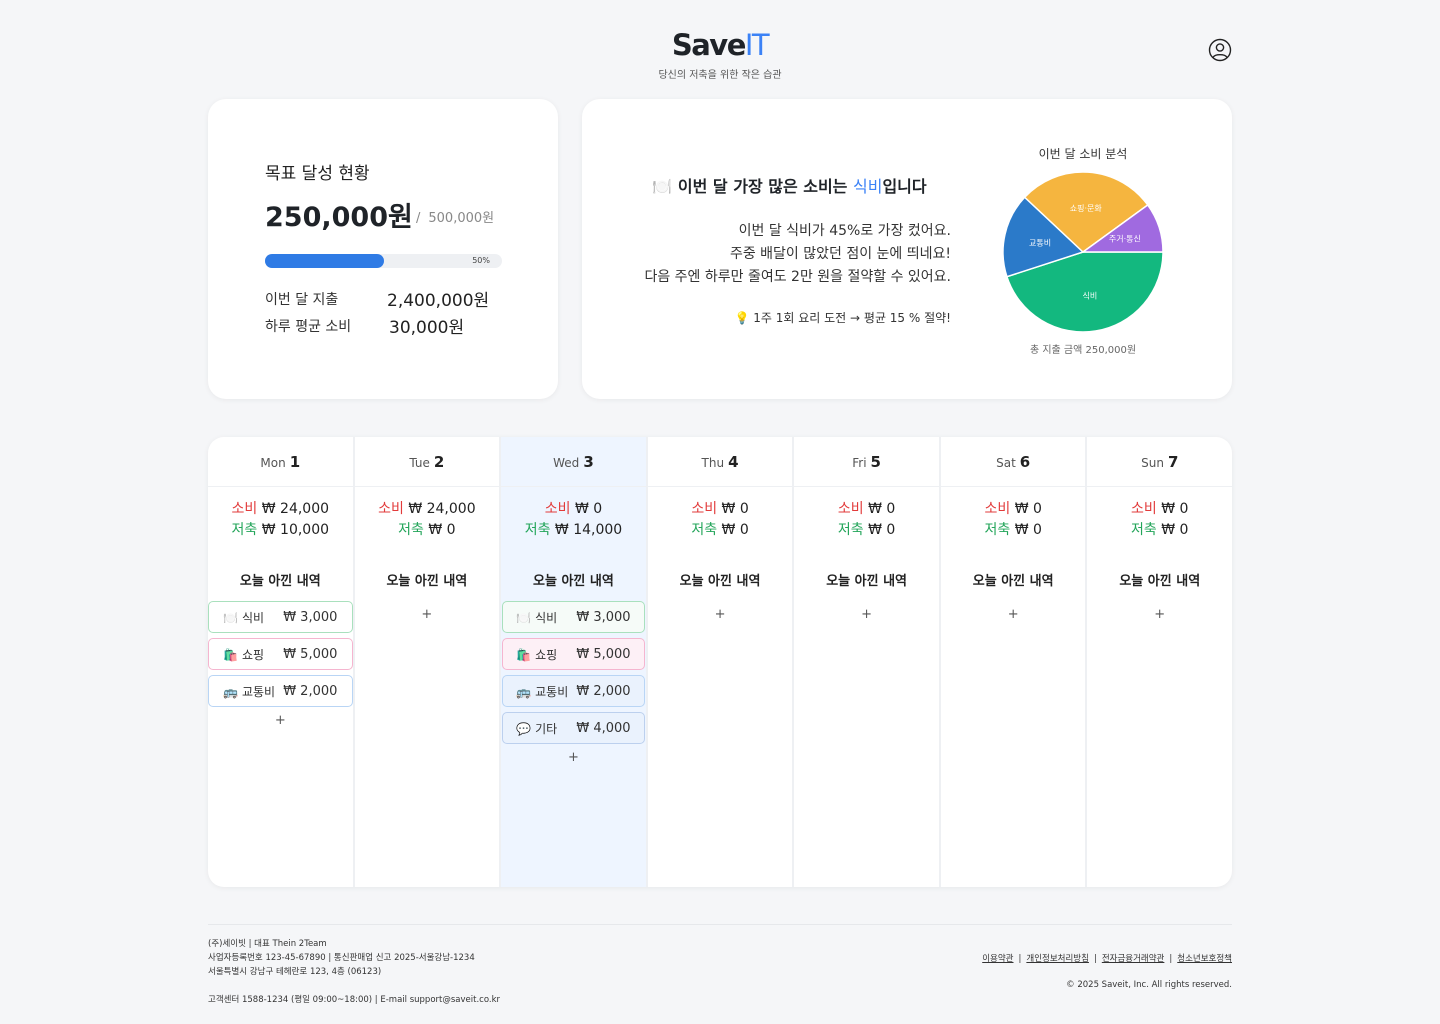  Describe the element at coordinates (721, 662) in the screenshot. I see `day-column-thu: Thu 4 소비 ₩ 0 저축 ₩ 0 오늘 아낀 내역 +` at that location.